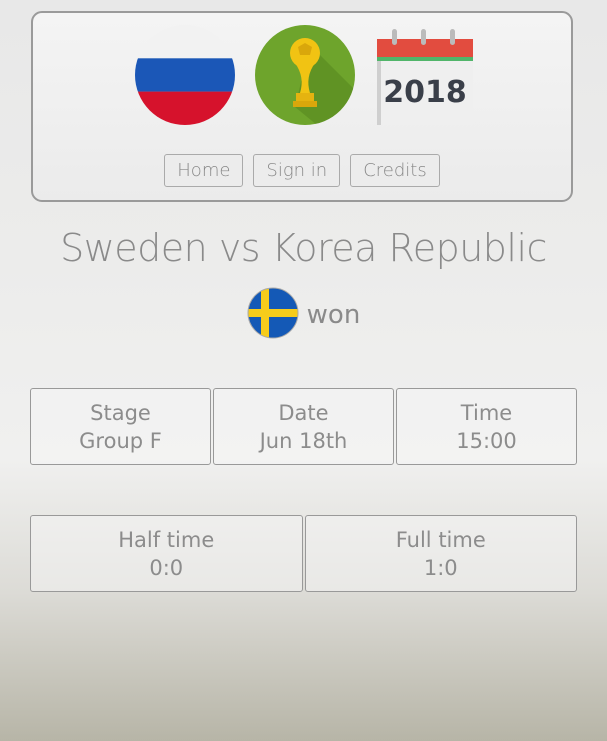  I want to click on full-time-cell: Full time 1:0, so click(440, 553).